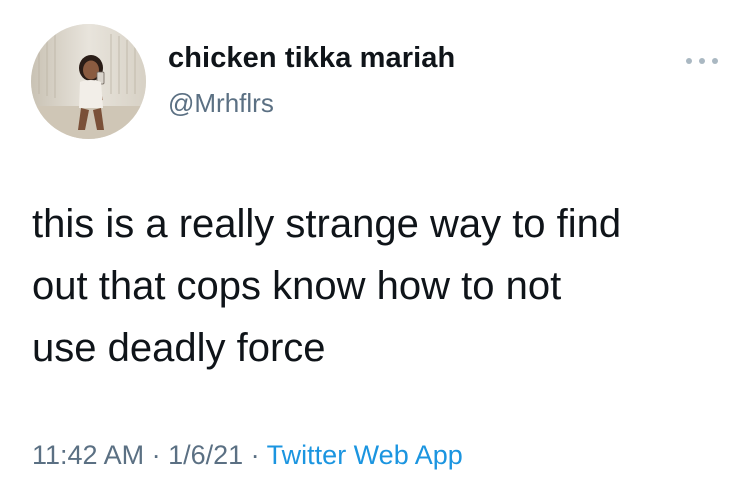 The width and height of the screenshot is (750, 500). Describe the element at coordinates (88, 455) in the screenshot. I see `tweet-time: 11:42 AM` at that location.